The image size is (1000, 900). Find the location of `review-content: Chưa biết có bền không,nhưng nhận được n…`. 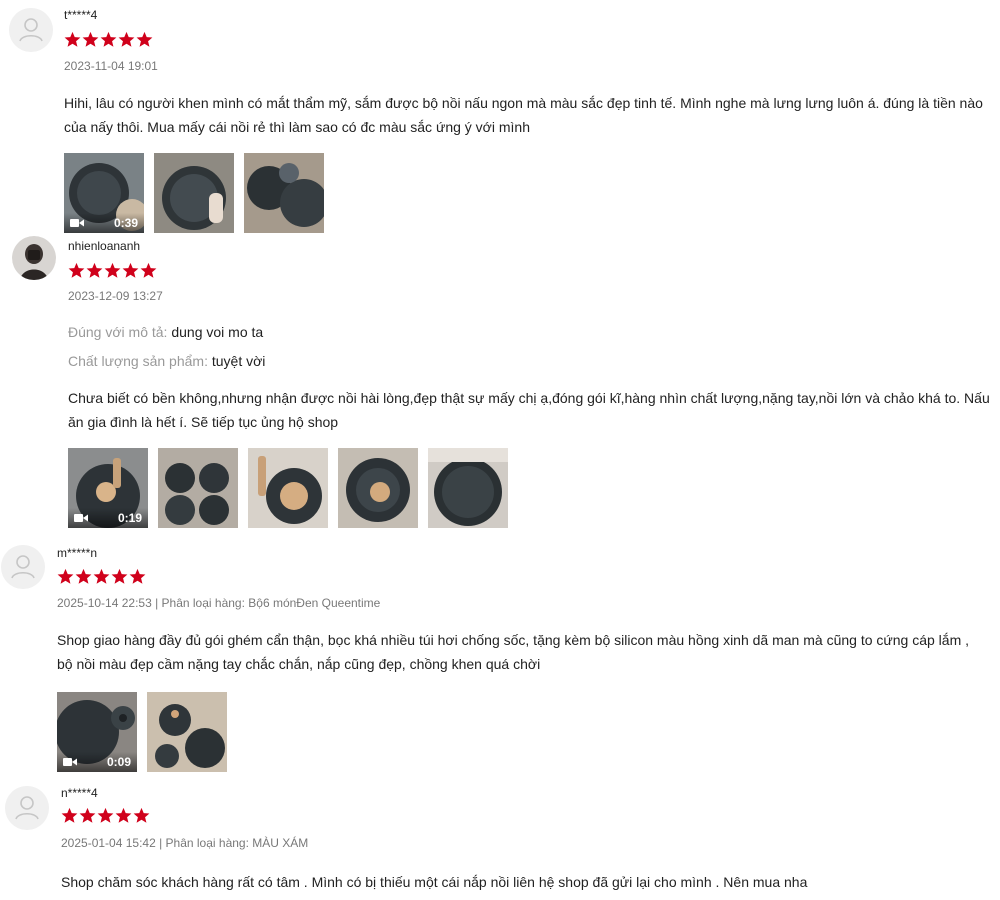

review-content: Chưa biết có bền không,nhưng nhận được n… is located at coordinates (529, 410).